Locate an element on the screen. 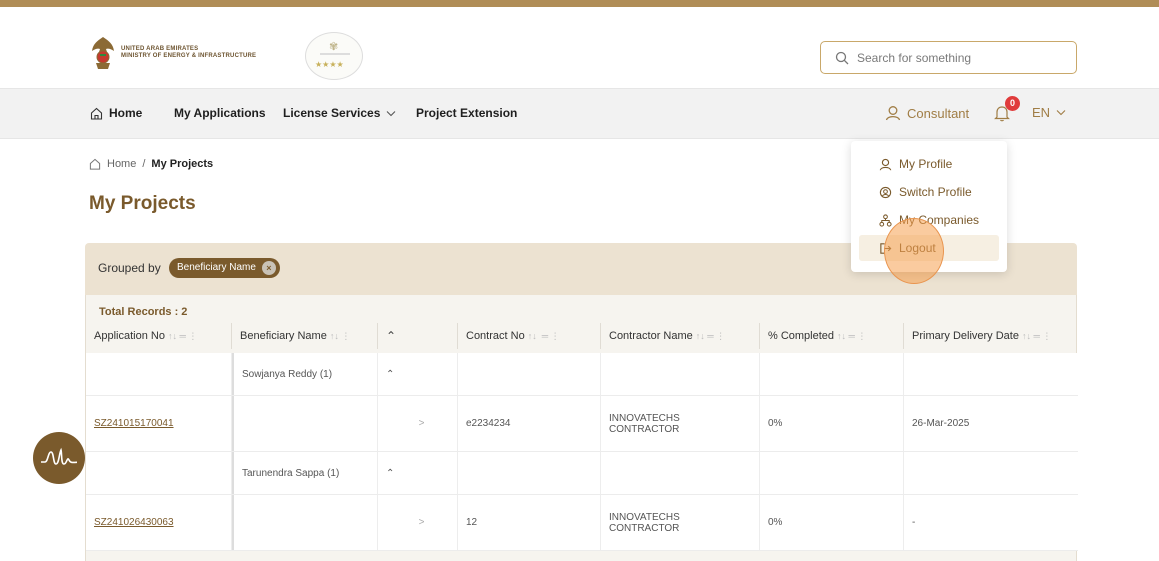 Image resolution: width=1159 pixels, height=561 pixels. nav-project-extension: Project Extension is located at coordinates (466, 113).